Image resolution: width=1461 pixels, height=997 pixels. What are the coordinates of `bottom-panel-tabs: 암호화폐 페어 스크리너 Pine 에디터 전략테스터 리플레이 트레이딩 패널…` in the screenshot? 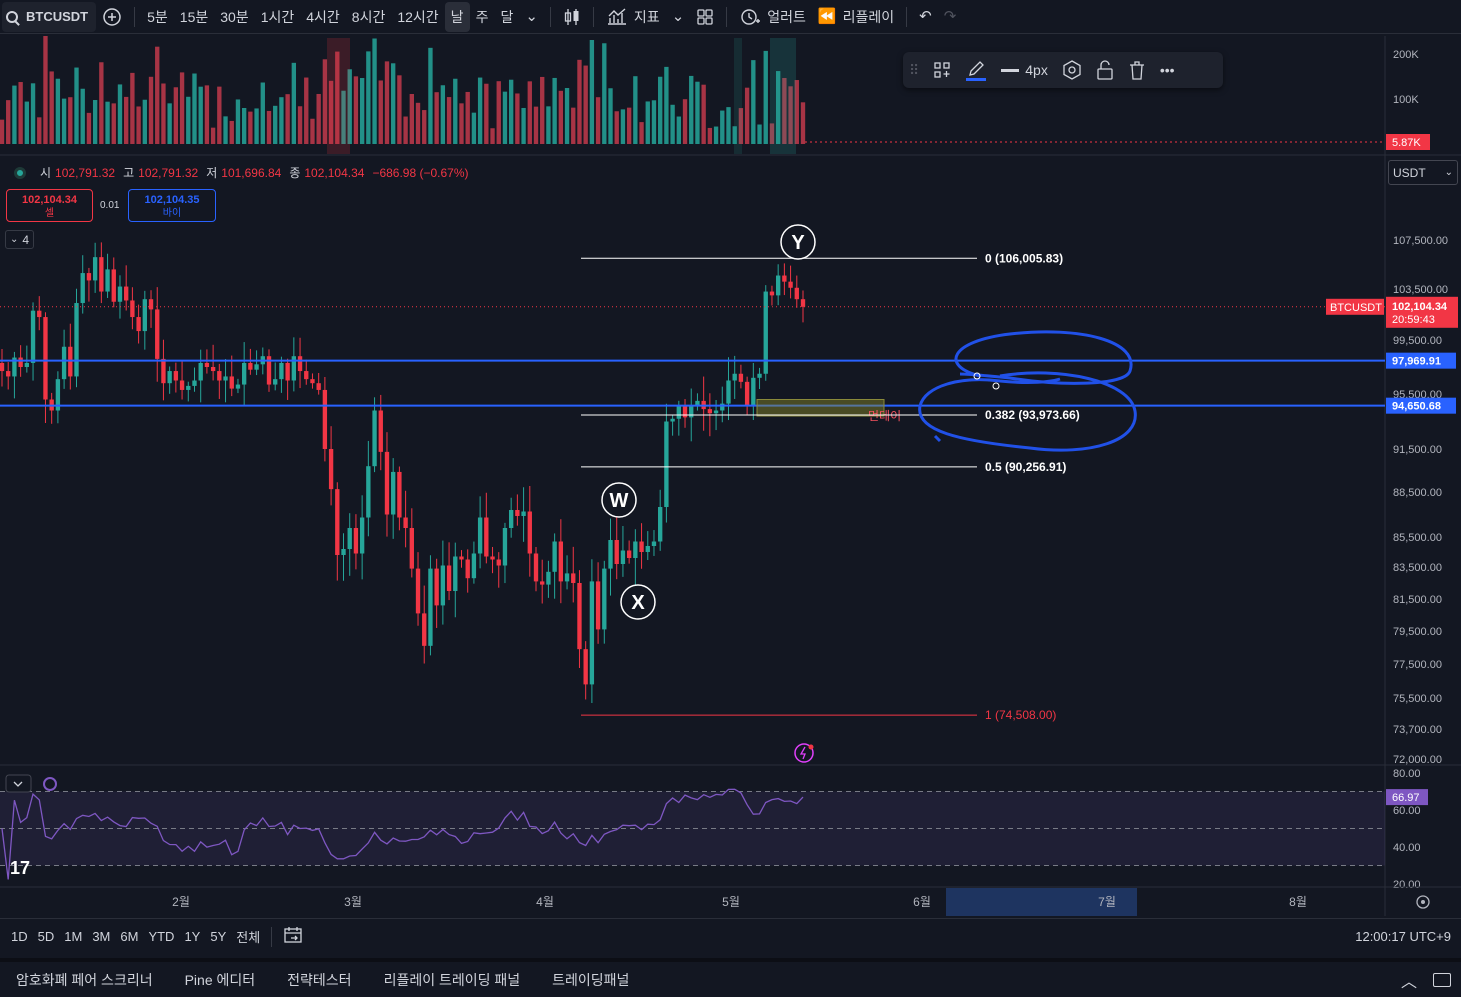 It's located at (730, 977).